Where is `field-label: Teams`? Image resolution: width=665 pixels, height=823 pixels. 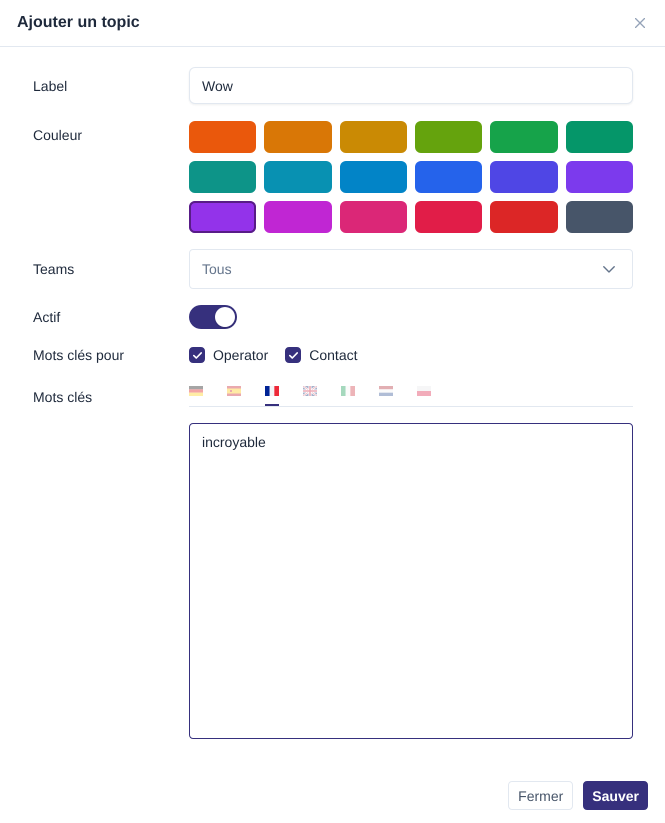 field-label: Teams is located at coordinates (54, 269).